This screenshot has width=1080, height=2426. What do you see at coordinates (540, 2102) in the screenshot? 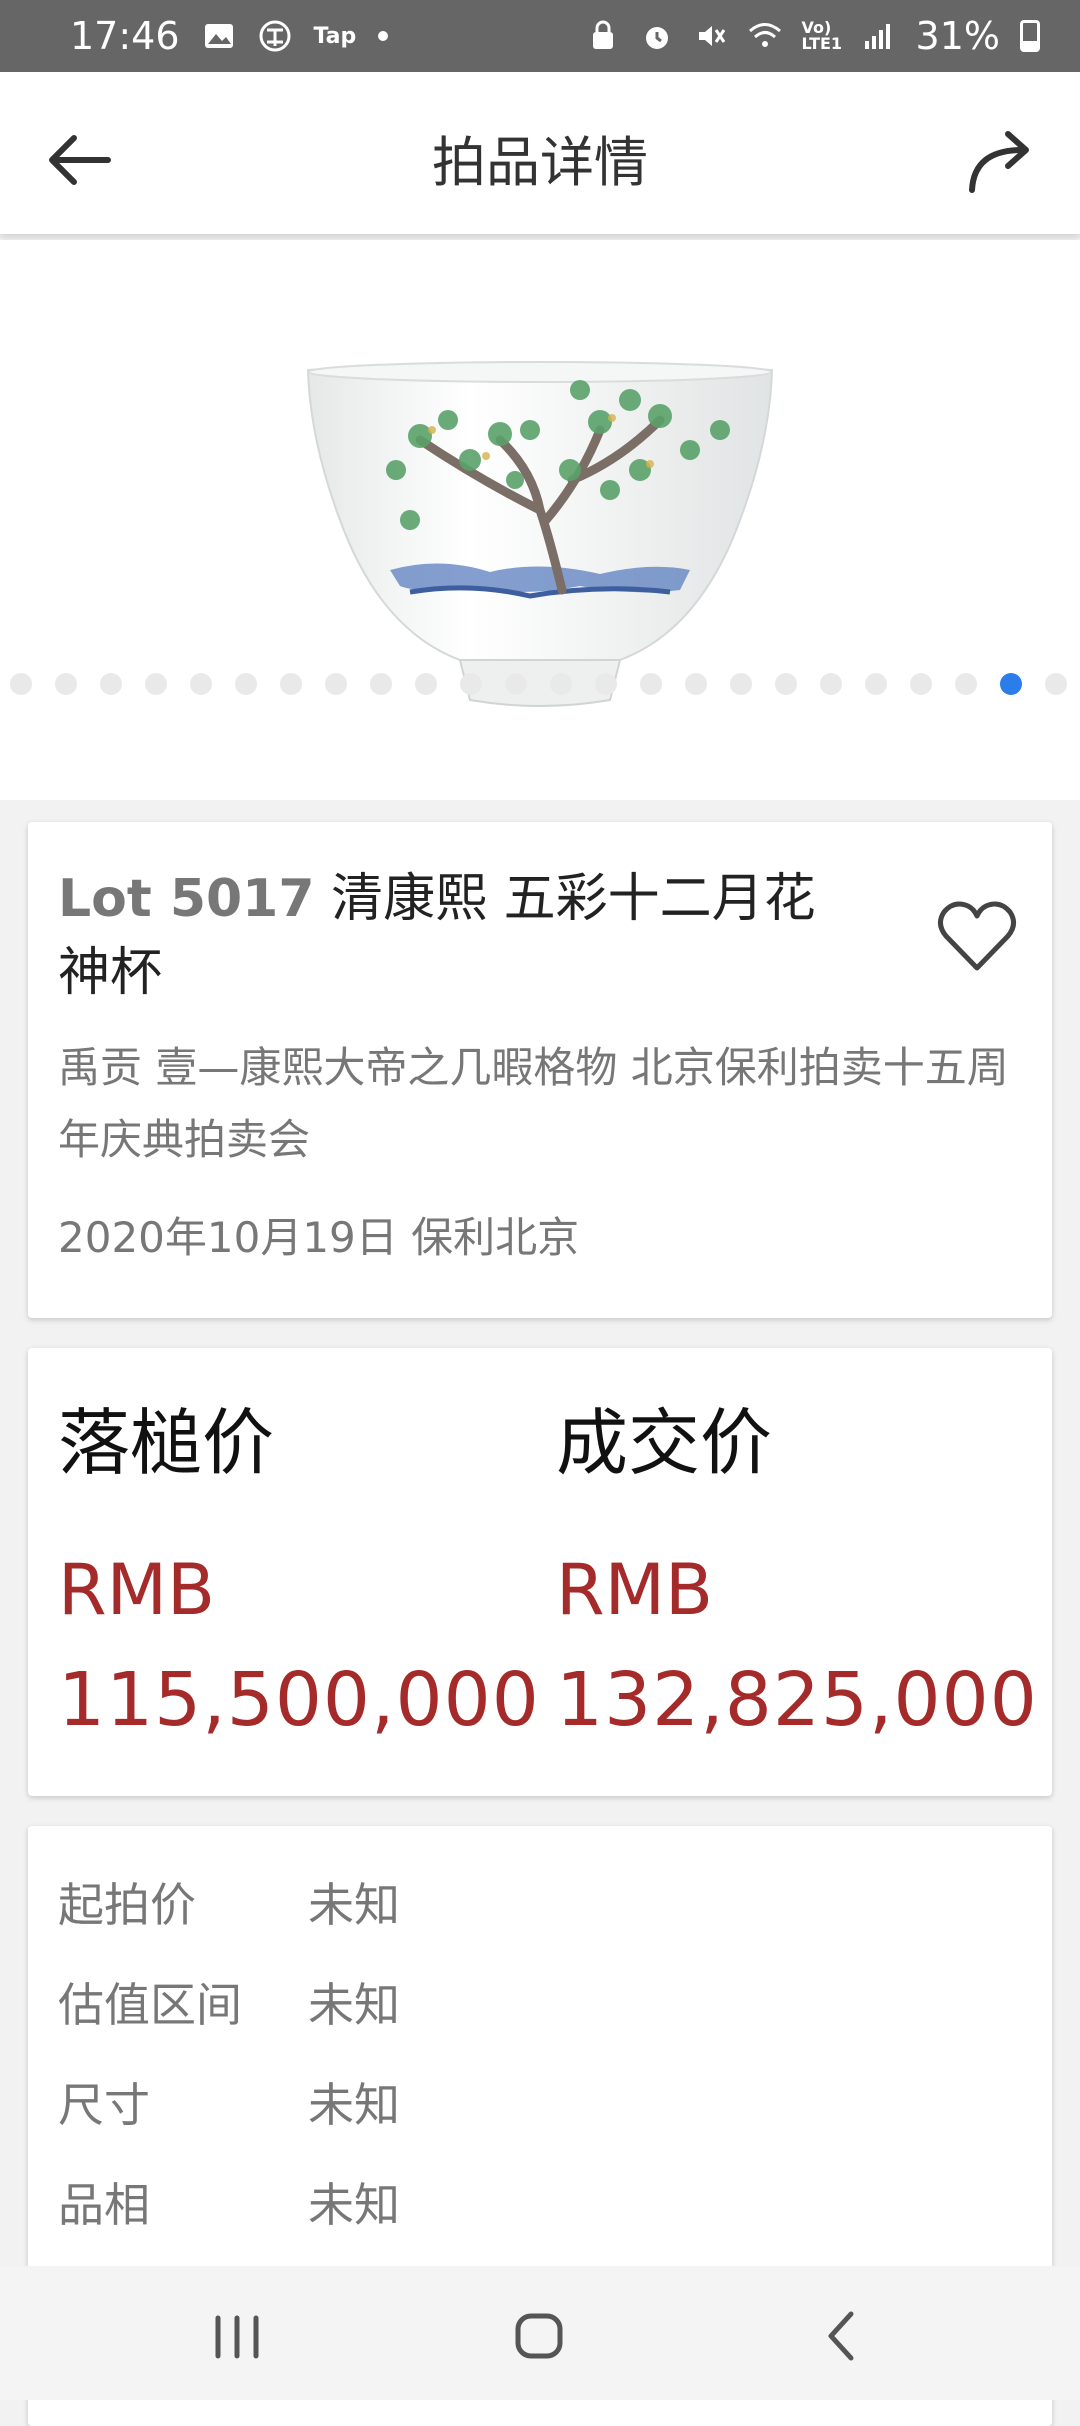
I see `detail-row-size: 尺寸 未知` at bounding box center [540, 2102].